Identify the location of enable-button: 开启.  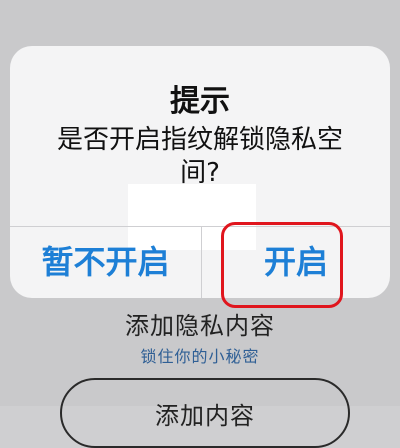
(296, 262).